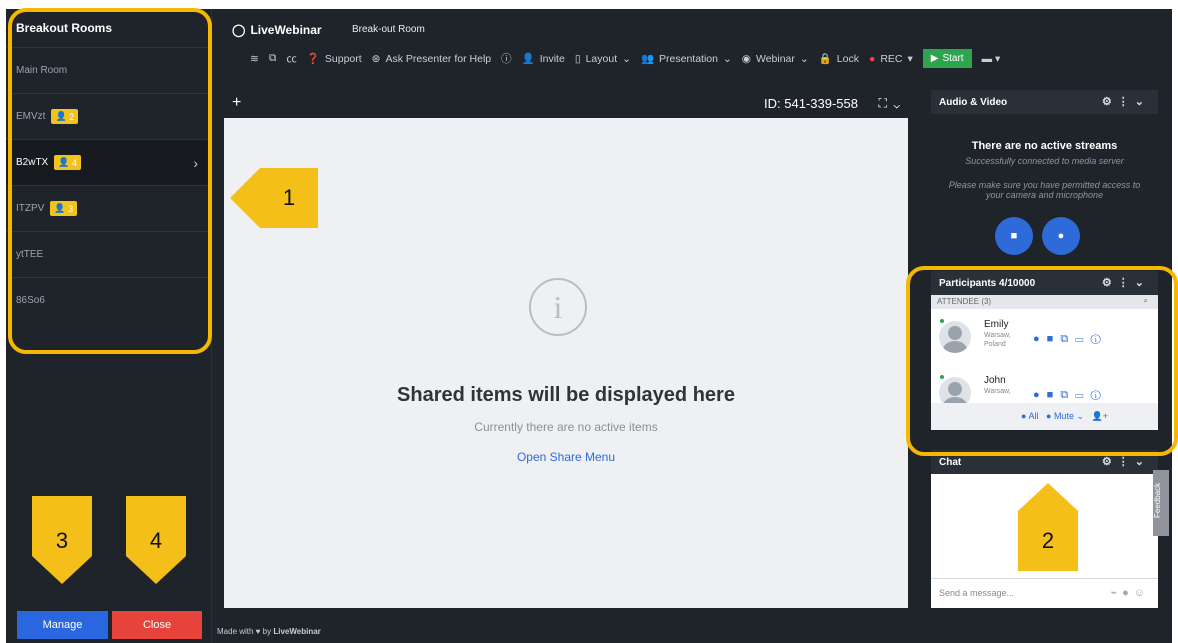 The height and width of the screenshot is (643, 1178). I want to click on invite-label: Invite, so click(552, 58).